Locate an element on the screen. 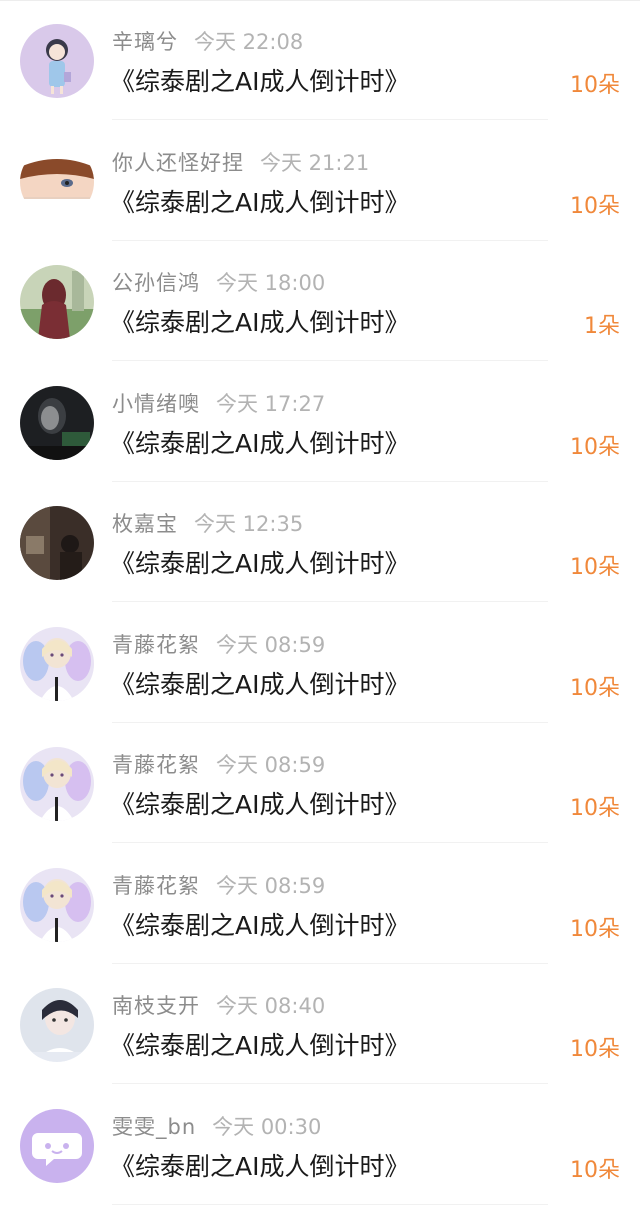  record-time: 今天 00:30 is located at coordinates (267, 1126).